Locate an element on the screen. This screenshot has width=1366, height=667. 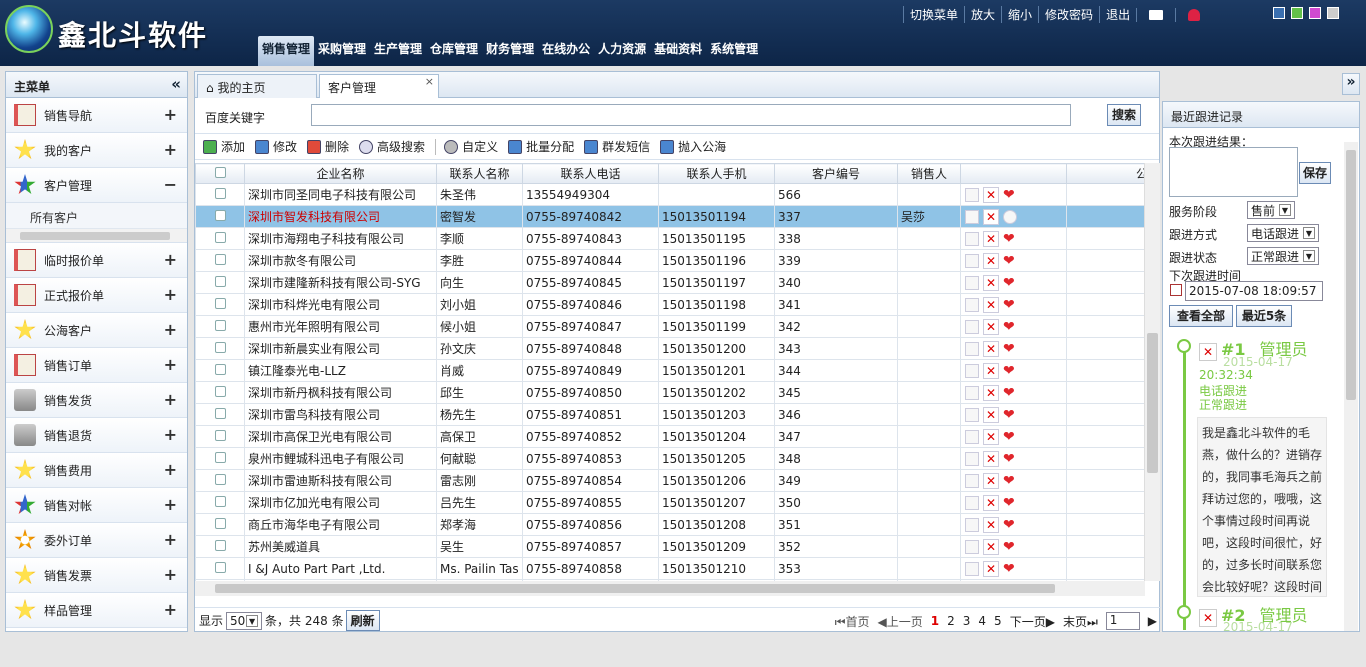
bulk-sms-button: 群发短信 is located at coordinates (617, 146).